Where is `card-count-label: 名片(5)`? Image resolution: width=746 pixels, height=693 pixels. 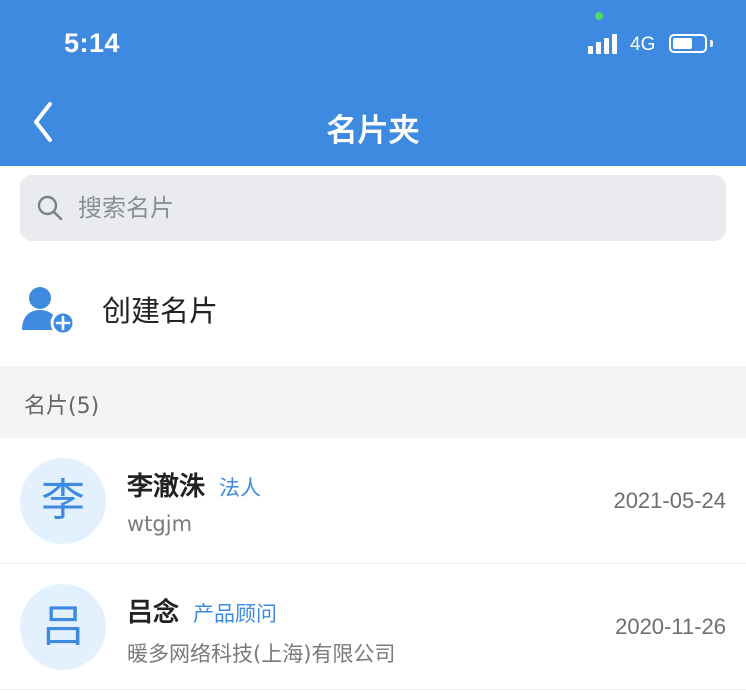 card-count-label: 名片(5) is located at coordinates (62, 406).